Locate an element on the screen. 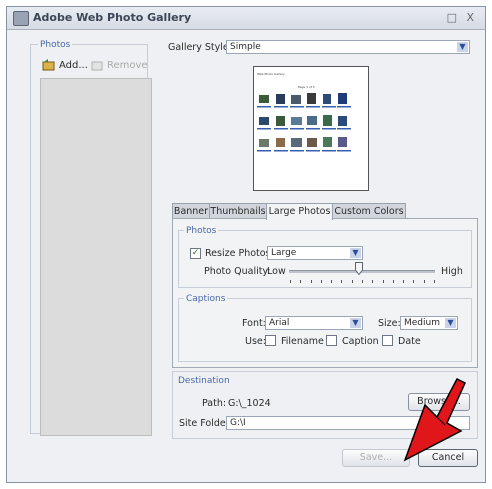 The width and height of the screenshot is (492, 489). size-label: Size: is located at coordinates (389, 323).